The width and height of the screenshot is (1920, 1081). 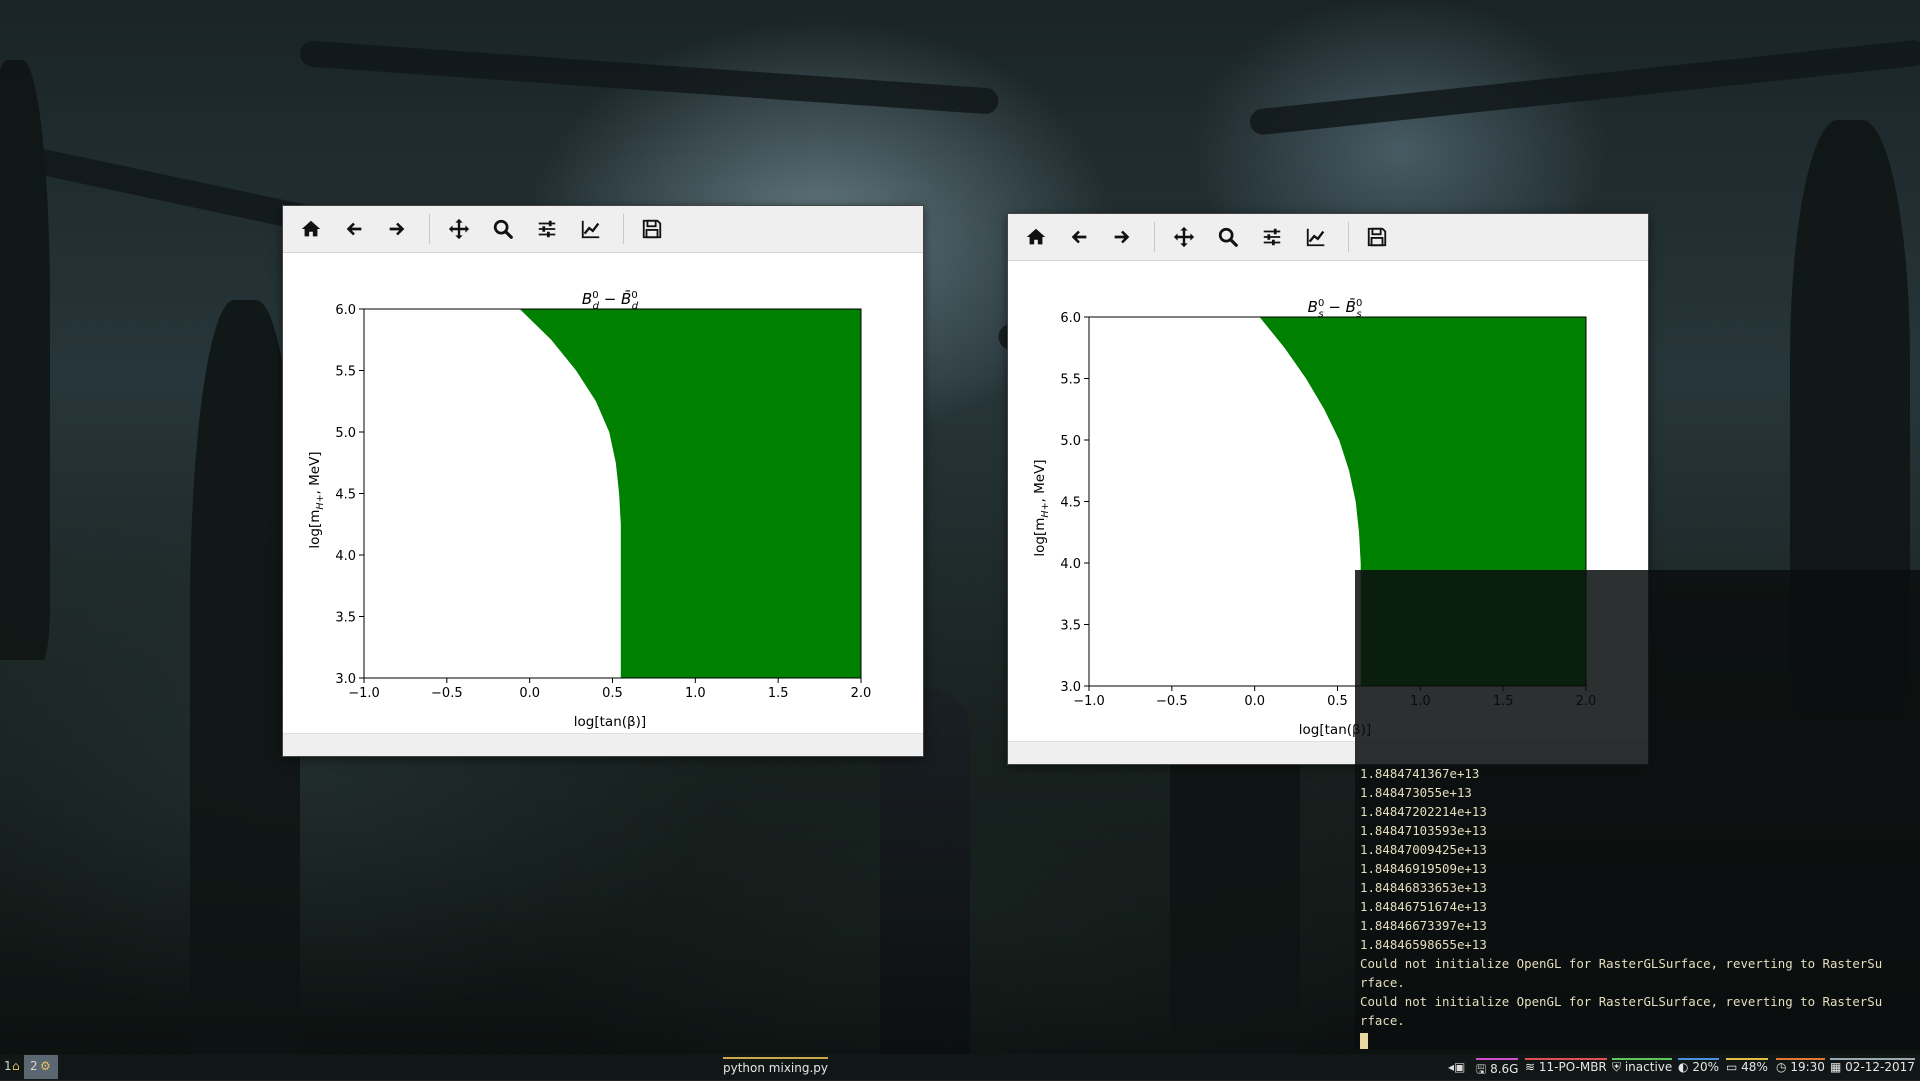 I want to click on clock-icon: ◷, so click(x=1781, y=1067).